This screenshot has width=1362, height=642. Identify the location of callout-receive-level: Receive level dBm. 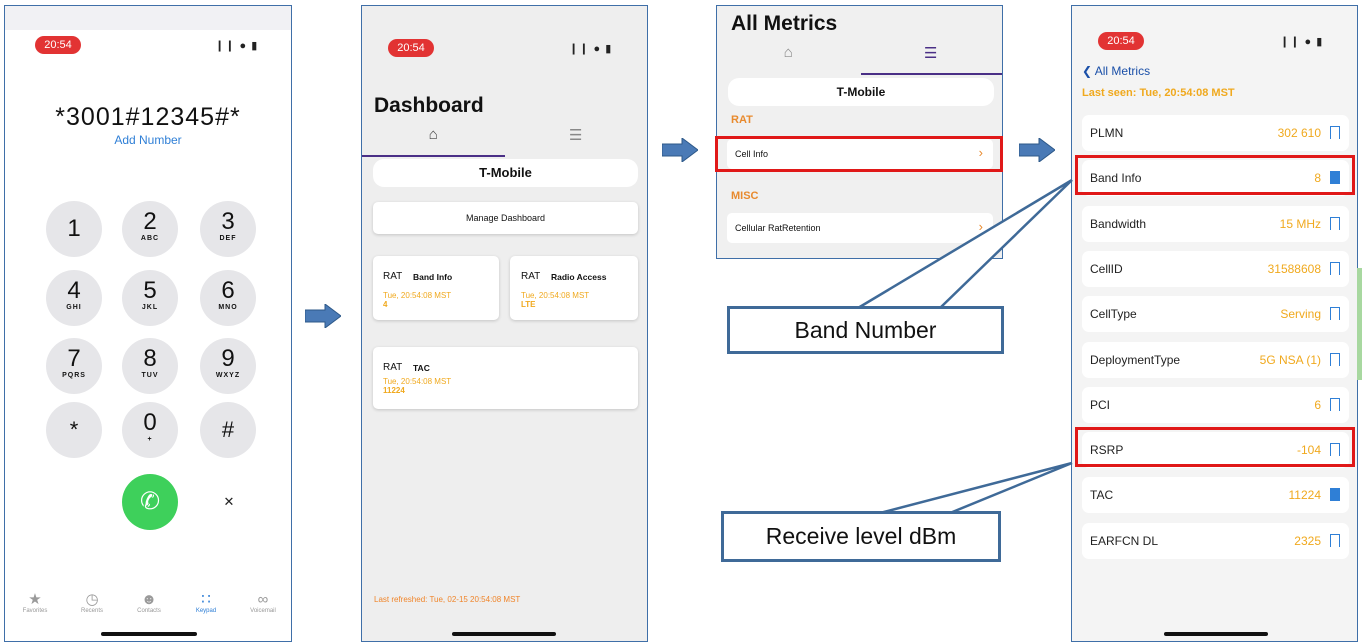
(861, 536).